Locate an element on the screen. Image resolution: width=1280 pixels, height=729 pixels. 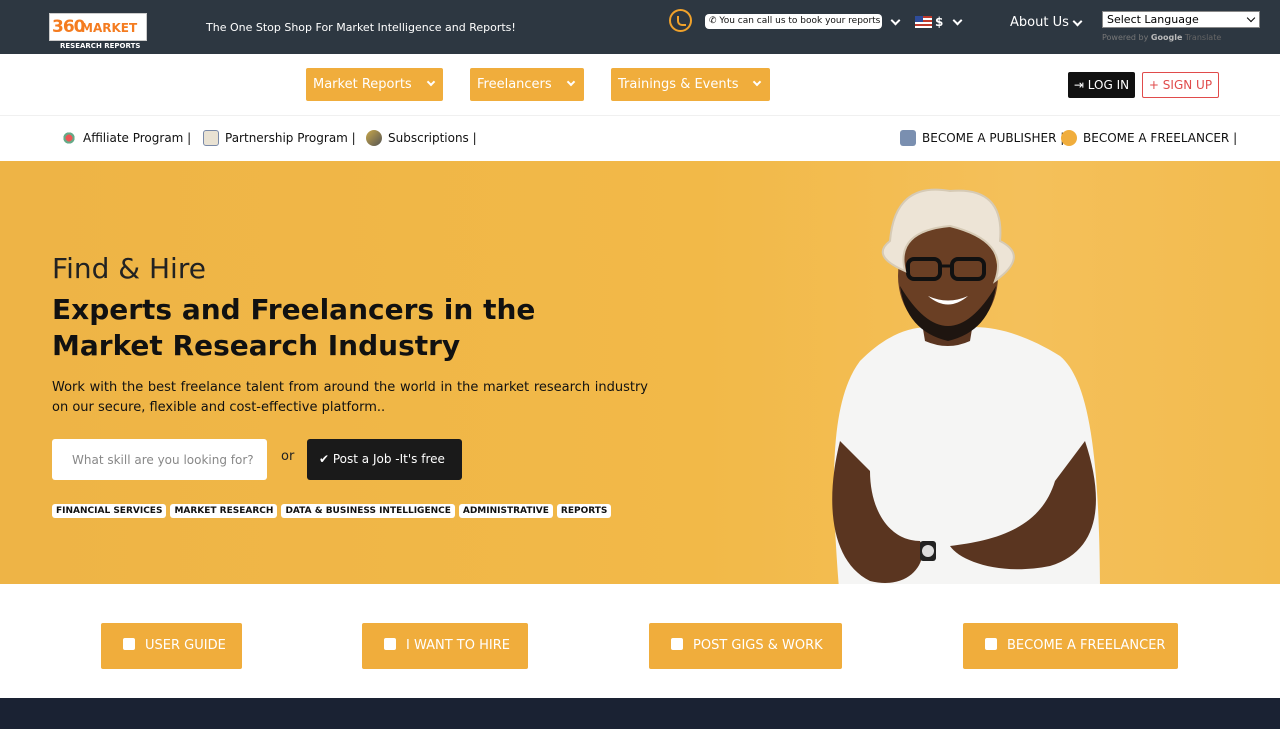
user-guide-button: USER GUIDE is located at coordinates (171, 646).